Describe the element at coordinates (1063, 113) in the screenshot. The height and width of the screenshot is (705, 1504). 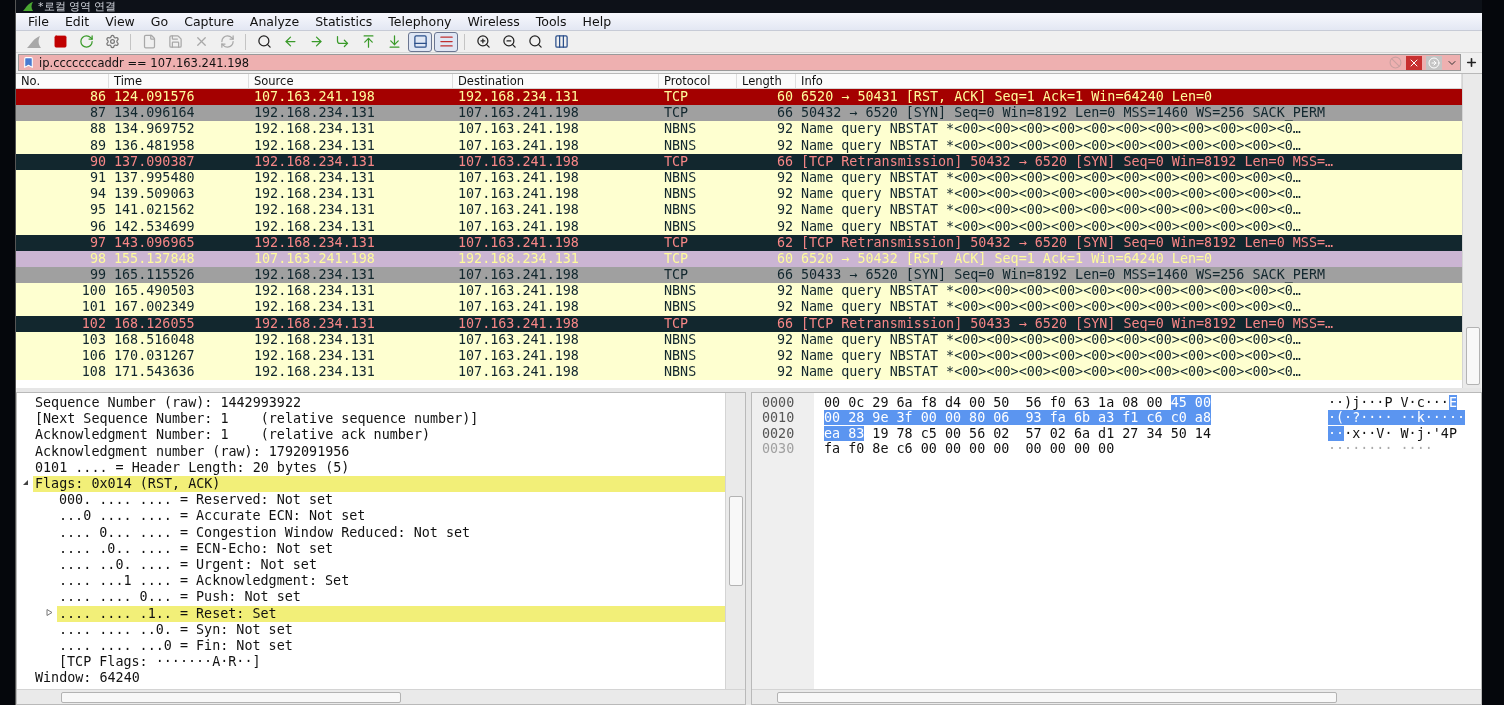
I see `table-cell-text: 50432 → 6520 [SYN] Seq=0 Win=8192 Len=0 MSS=1460 WS=256 SACK_PERM` at that location.